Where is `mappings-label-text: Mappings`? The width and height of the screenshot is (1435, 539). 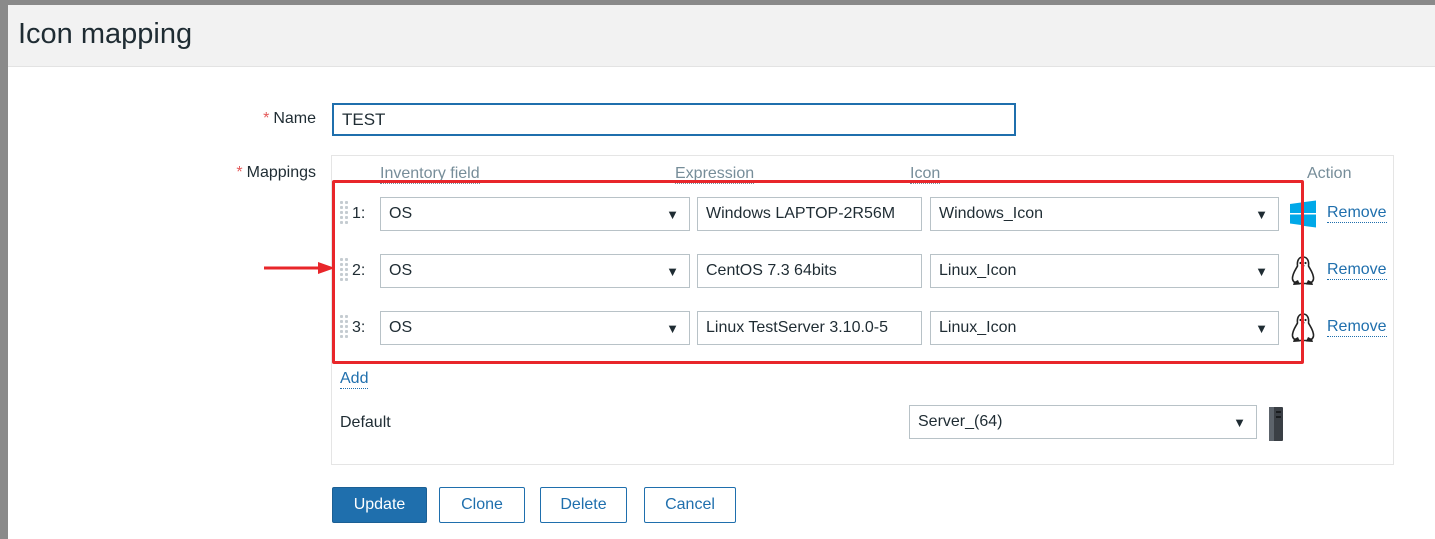
mappings-label-text: Mappings is located at coordinates (281, 172).